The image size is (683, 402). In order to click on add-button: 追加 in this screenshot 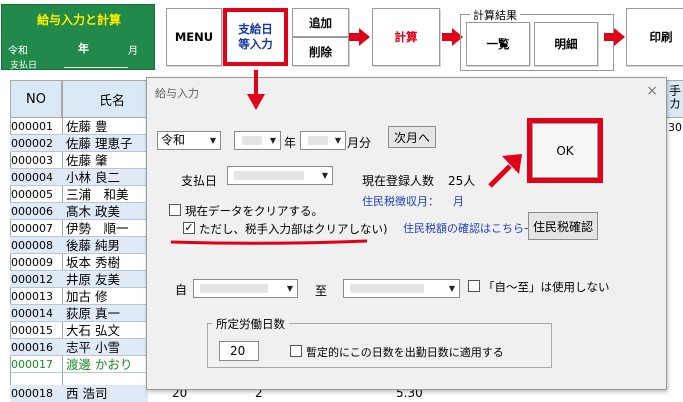, I will do `click(320, 22)`.